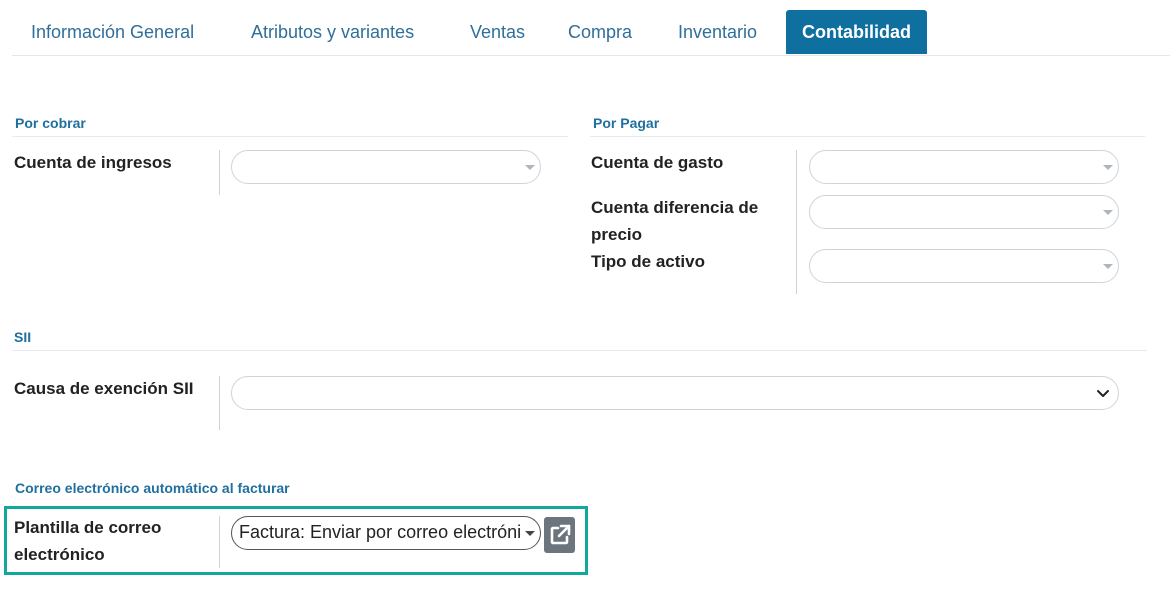  Describe the element at coordinates (50, 123) in the screenshot. I see `section-title-receivable: Por cobrar` at that location.